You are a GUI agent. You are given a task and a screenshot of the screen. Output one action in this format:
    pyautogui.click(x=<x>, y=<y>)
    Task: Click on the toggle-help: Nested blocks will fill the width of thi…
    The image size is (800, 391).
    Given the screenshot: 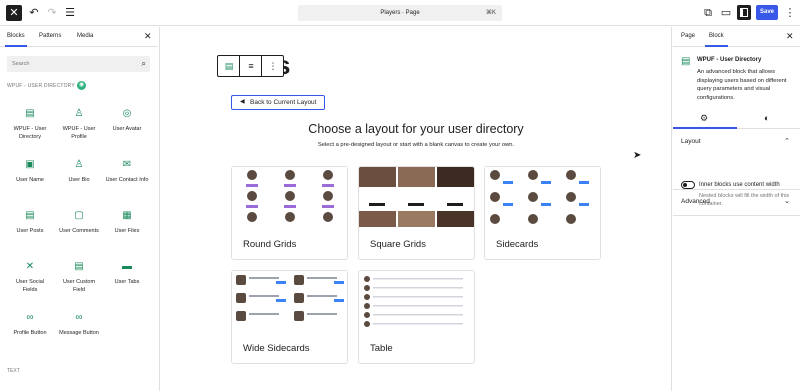 What is the action you would take?
    pyautogui.click(x=744, y=200)
    